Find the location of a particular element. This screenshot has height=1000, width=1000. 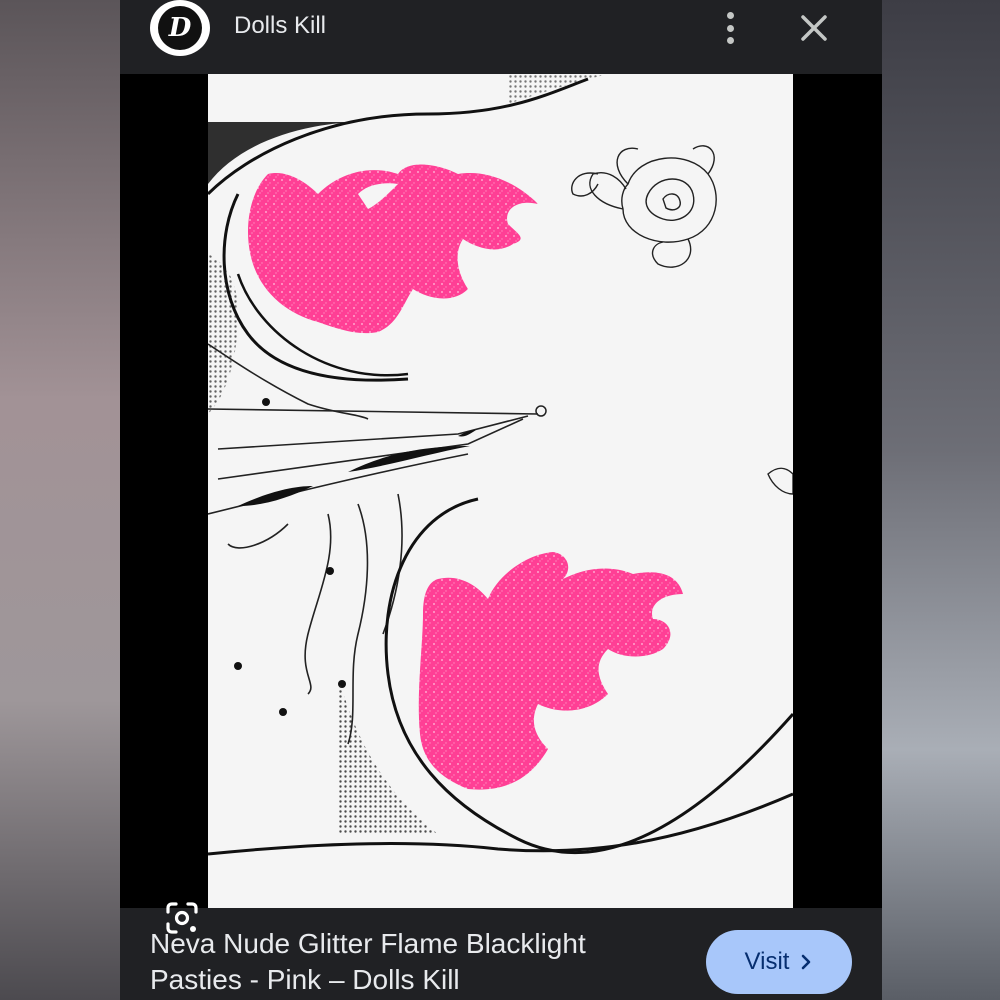

chevron-right-icon is located at coordinates (806, 962).